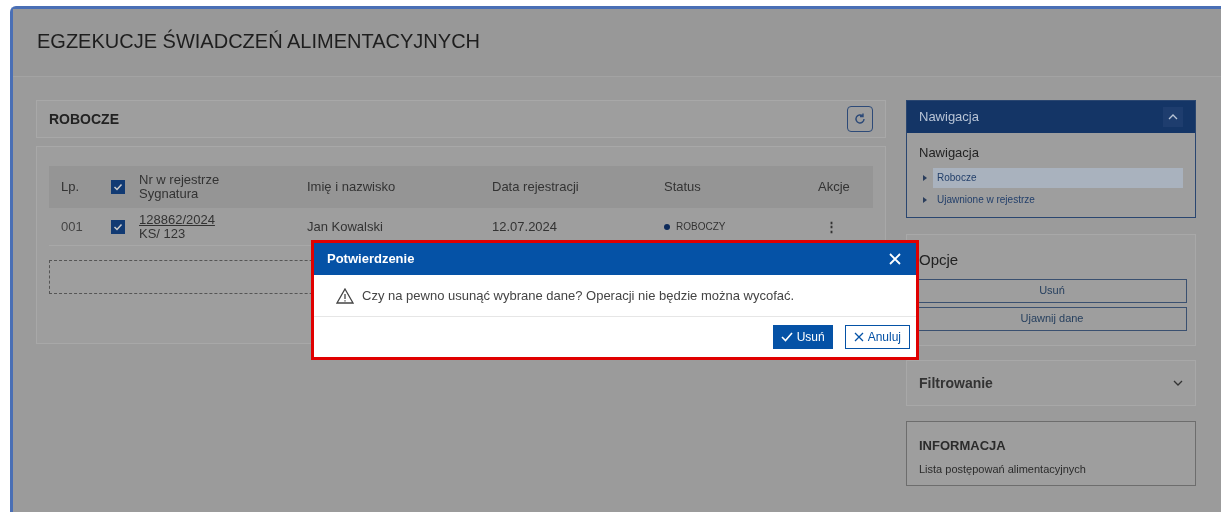 This screenshot has width=1221, height=512. Describe the element at coordinates (72, 226) in the screenshot. I see `row-number: 001` at that location.